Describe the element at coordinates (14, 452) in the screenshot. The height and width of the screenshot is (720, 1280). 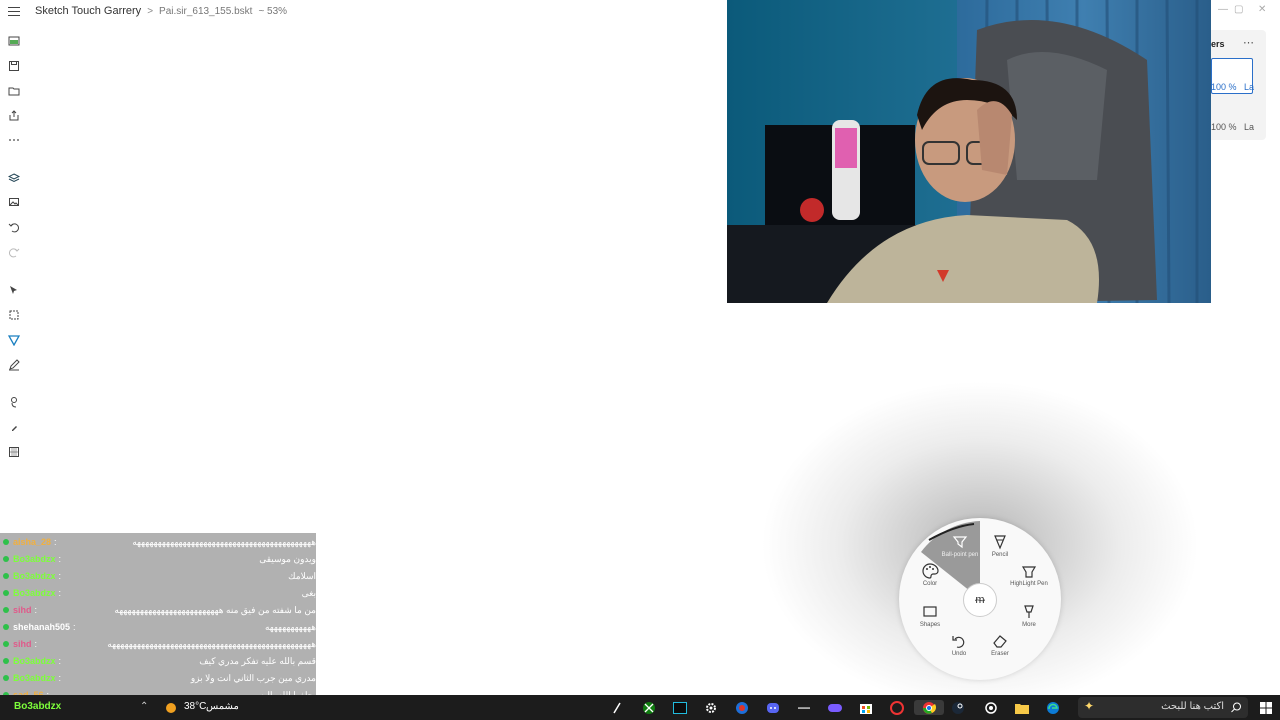
I see `grid-icon` at that location.